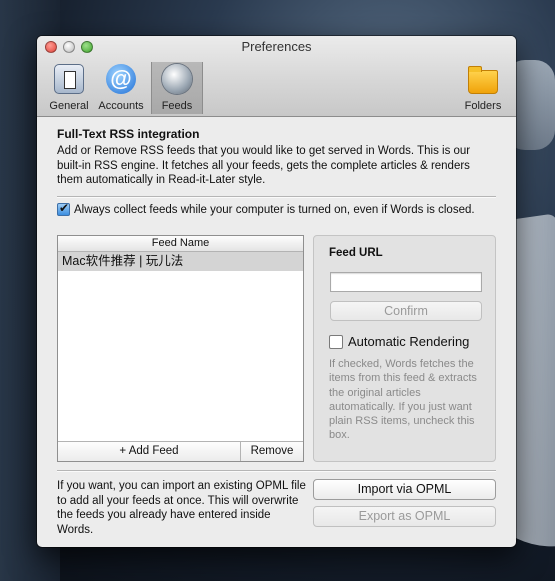  I want to click on remove-feed-button: Remove, so click(272, 451).